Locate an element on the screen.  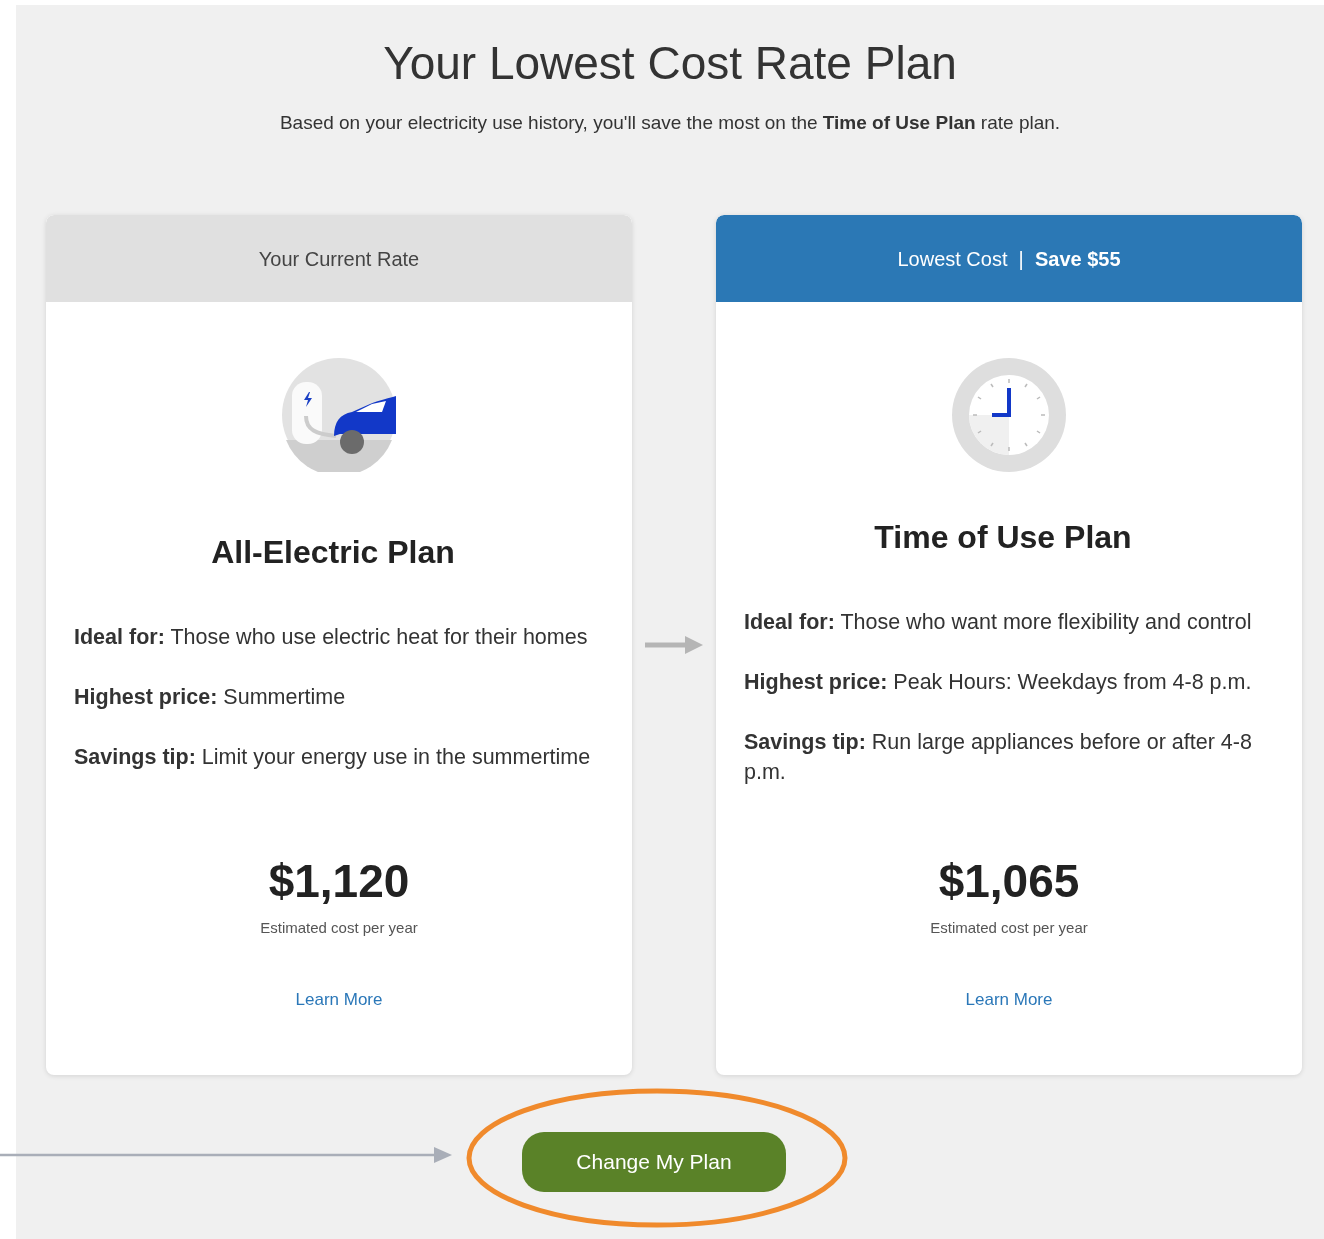
electric-car-icon is located at coordinates (339, 415).